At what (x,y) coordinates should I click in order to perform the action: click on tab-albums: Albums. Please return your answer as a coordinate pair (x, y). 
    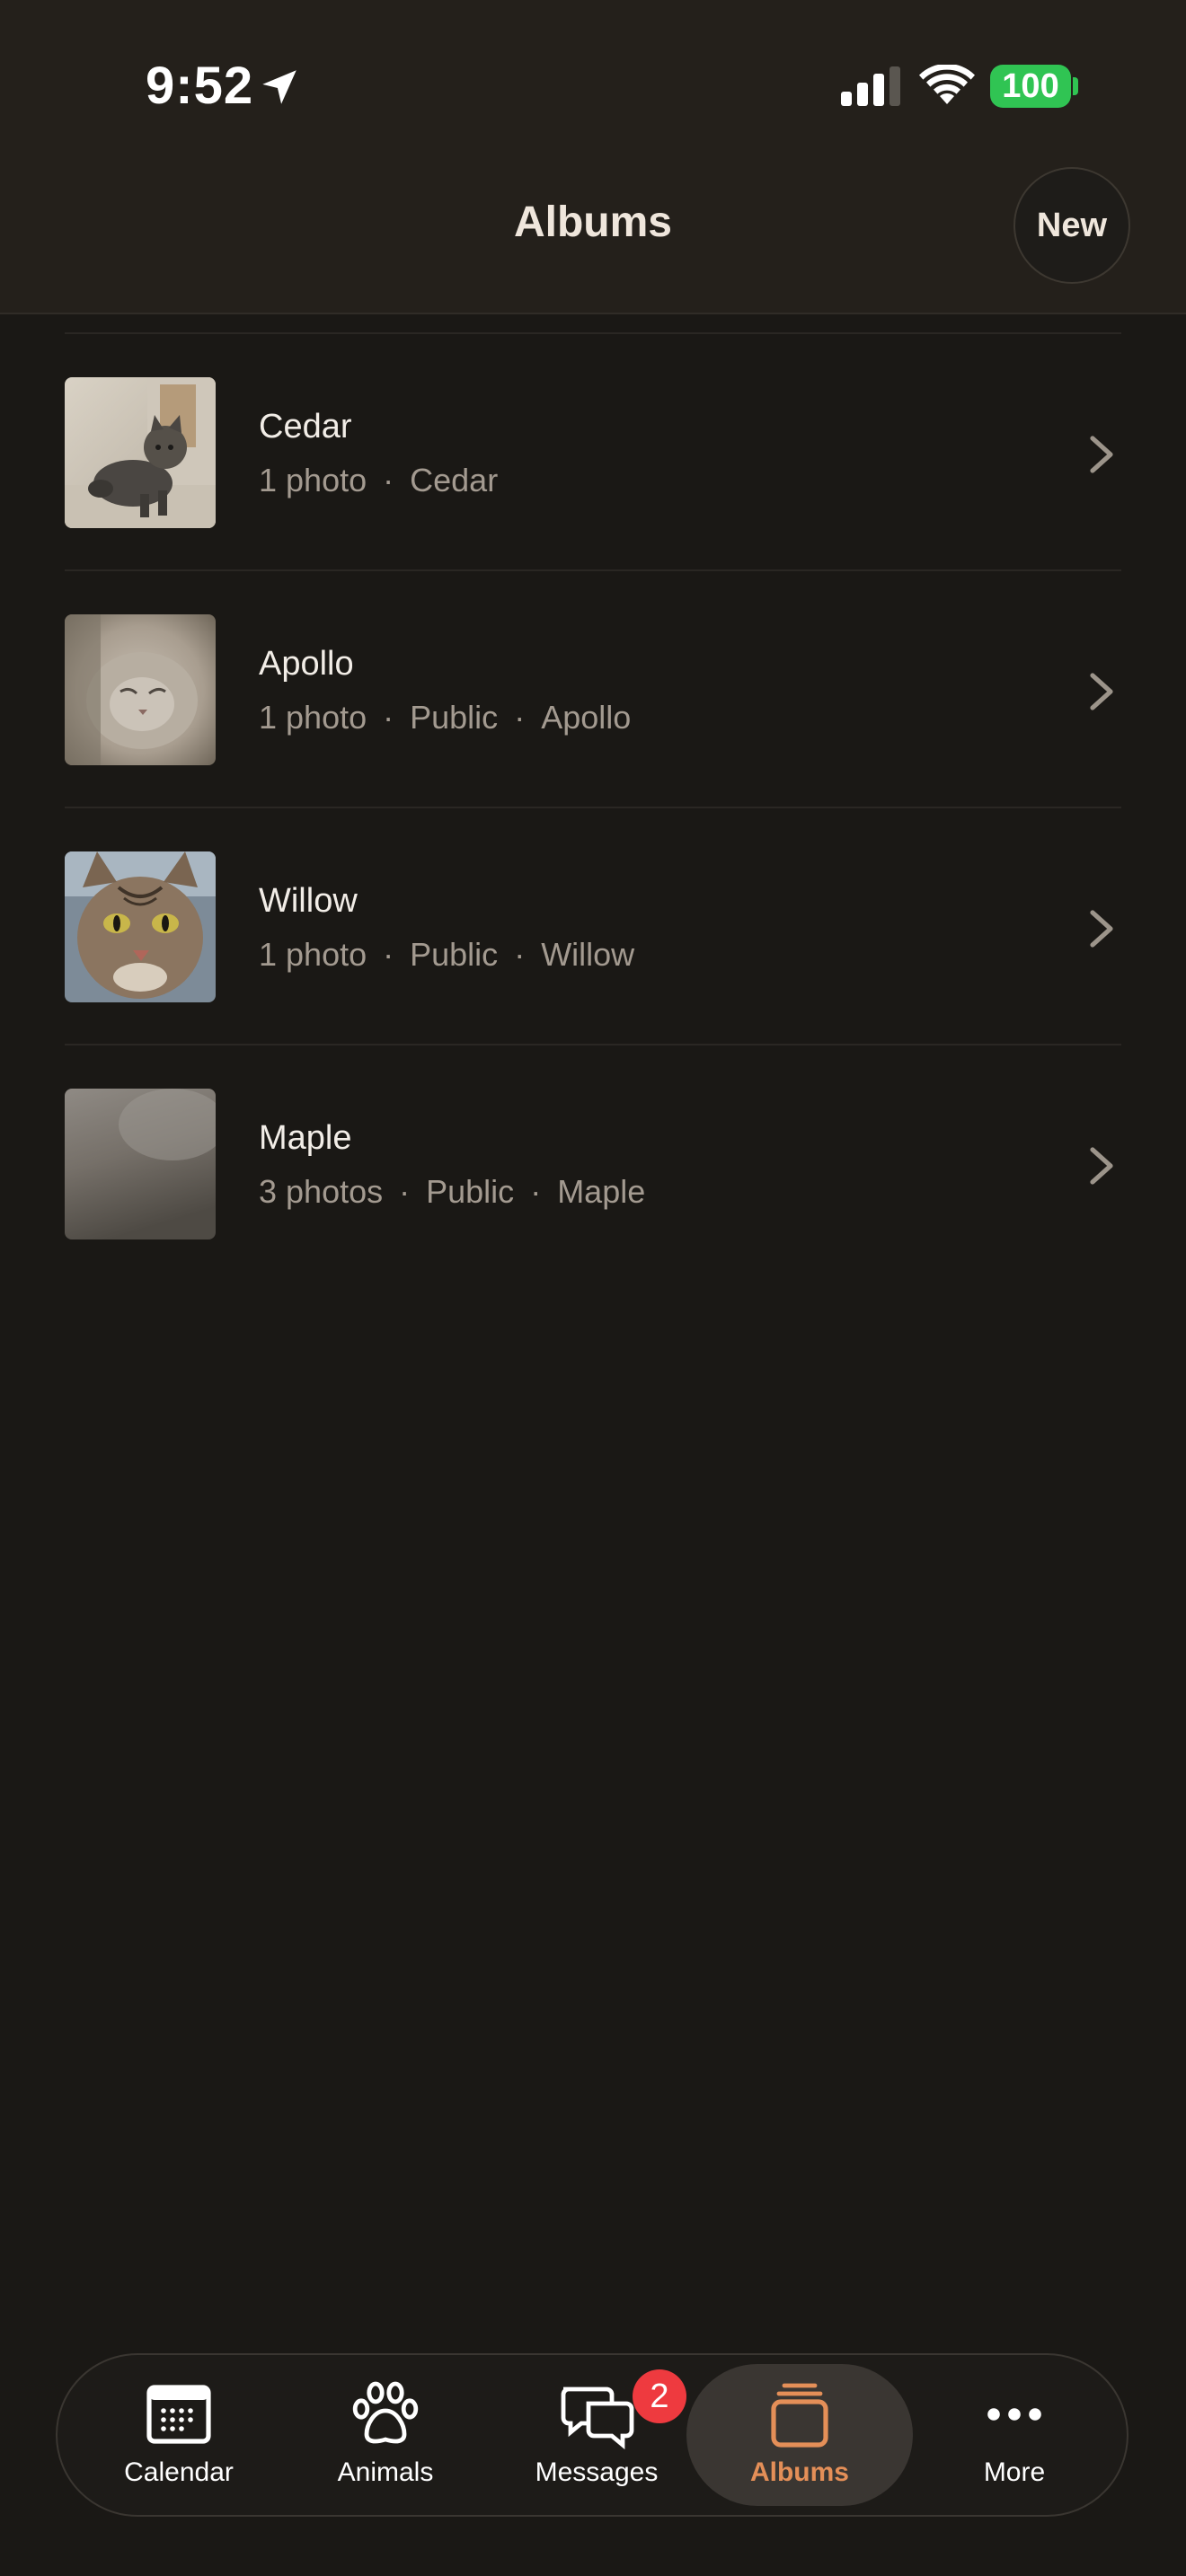
    Looking at the image, I should click on (799, 2435).